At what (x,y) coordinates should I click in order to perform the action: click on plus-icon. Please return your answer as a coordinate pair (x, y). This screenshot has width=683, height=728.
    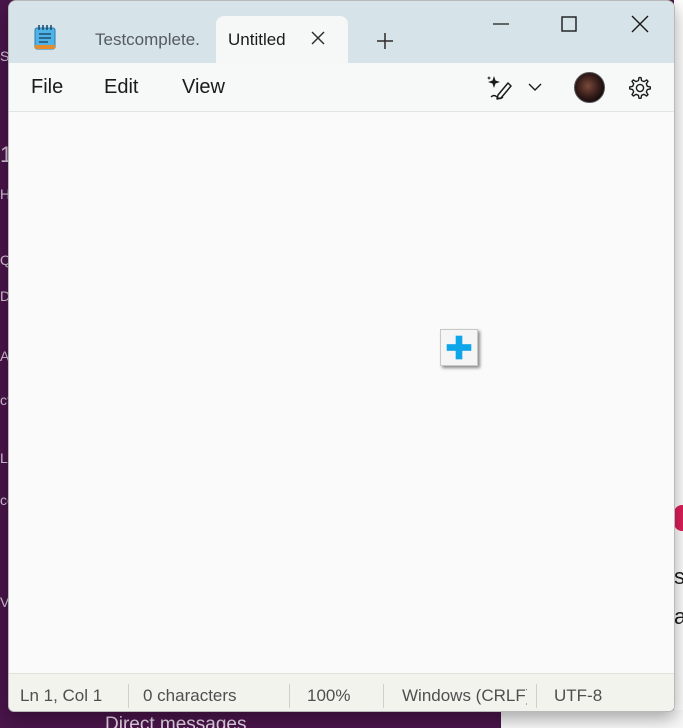
    Looking at the image, I should click on (385, 41).